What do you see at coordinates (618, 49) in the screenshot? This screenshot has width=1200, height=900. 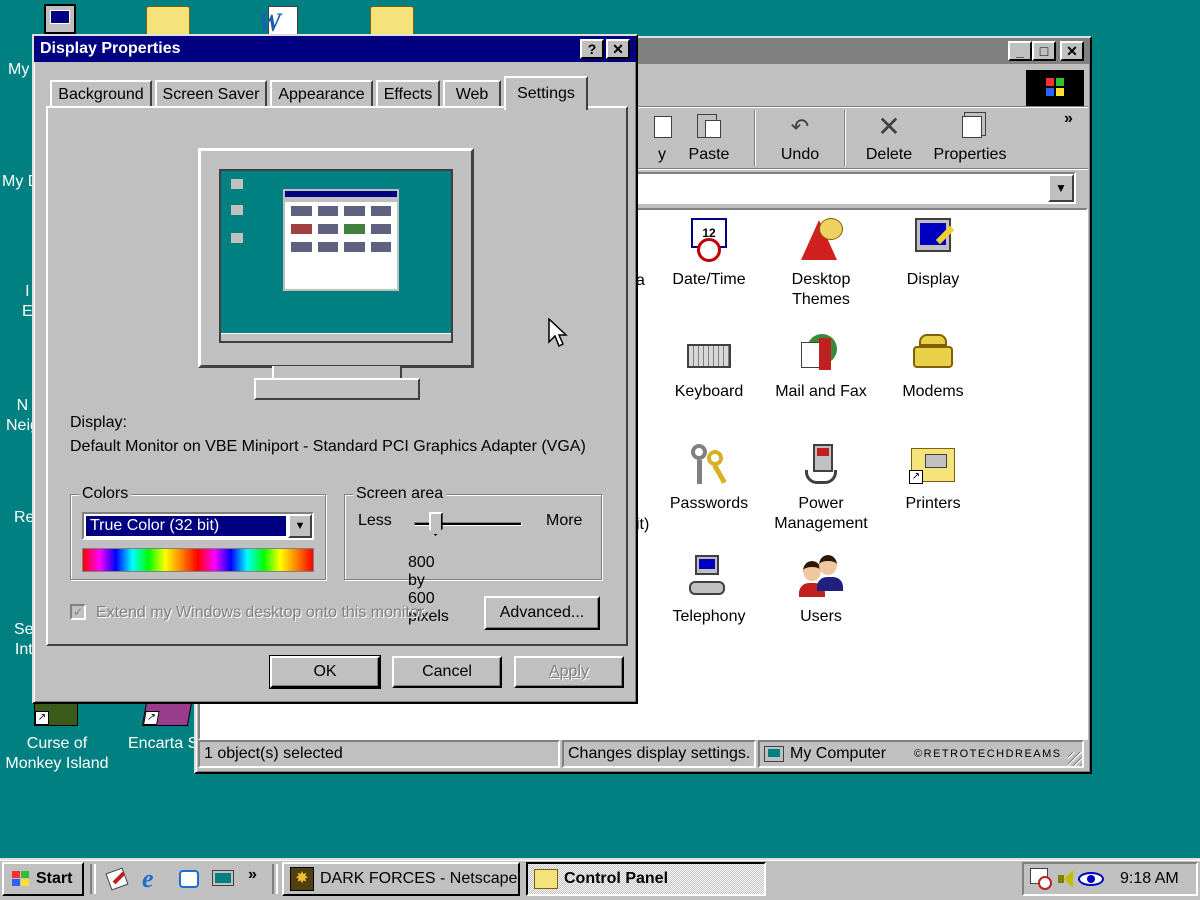 I see `dialog-close-button: ✕` at bounding box center [618, 49].